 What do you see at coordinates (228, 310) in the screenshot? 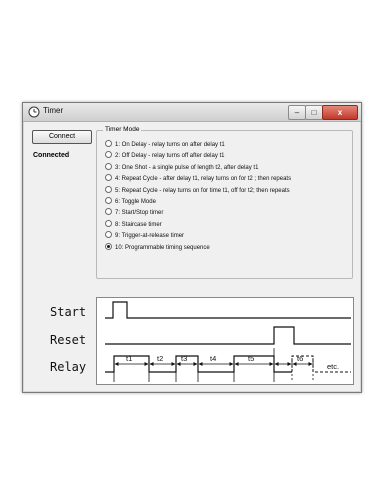
I see `start-waveform` at bounding box center [228, 310].